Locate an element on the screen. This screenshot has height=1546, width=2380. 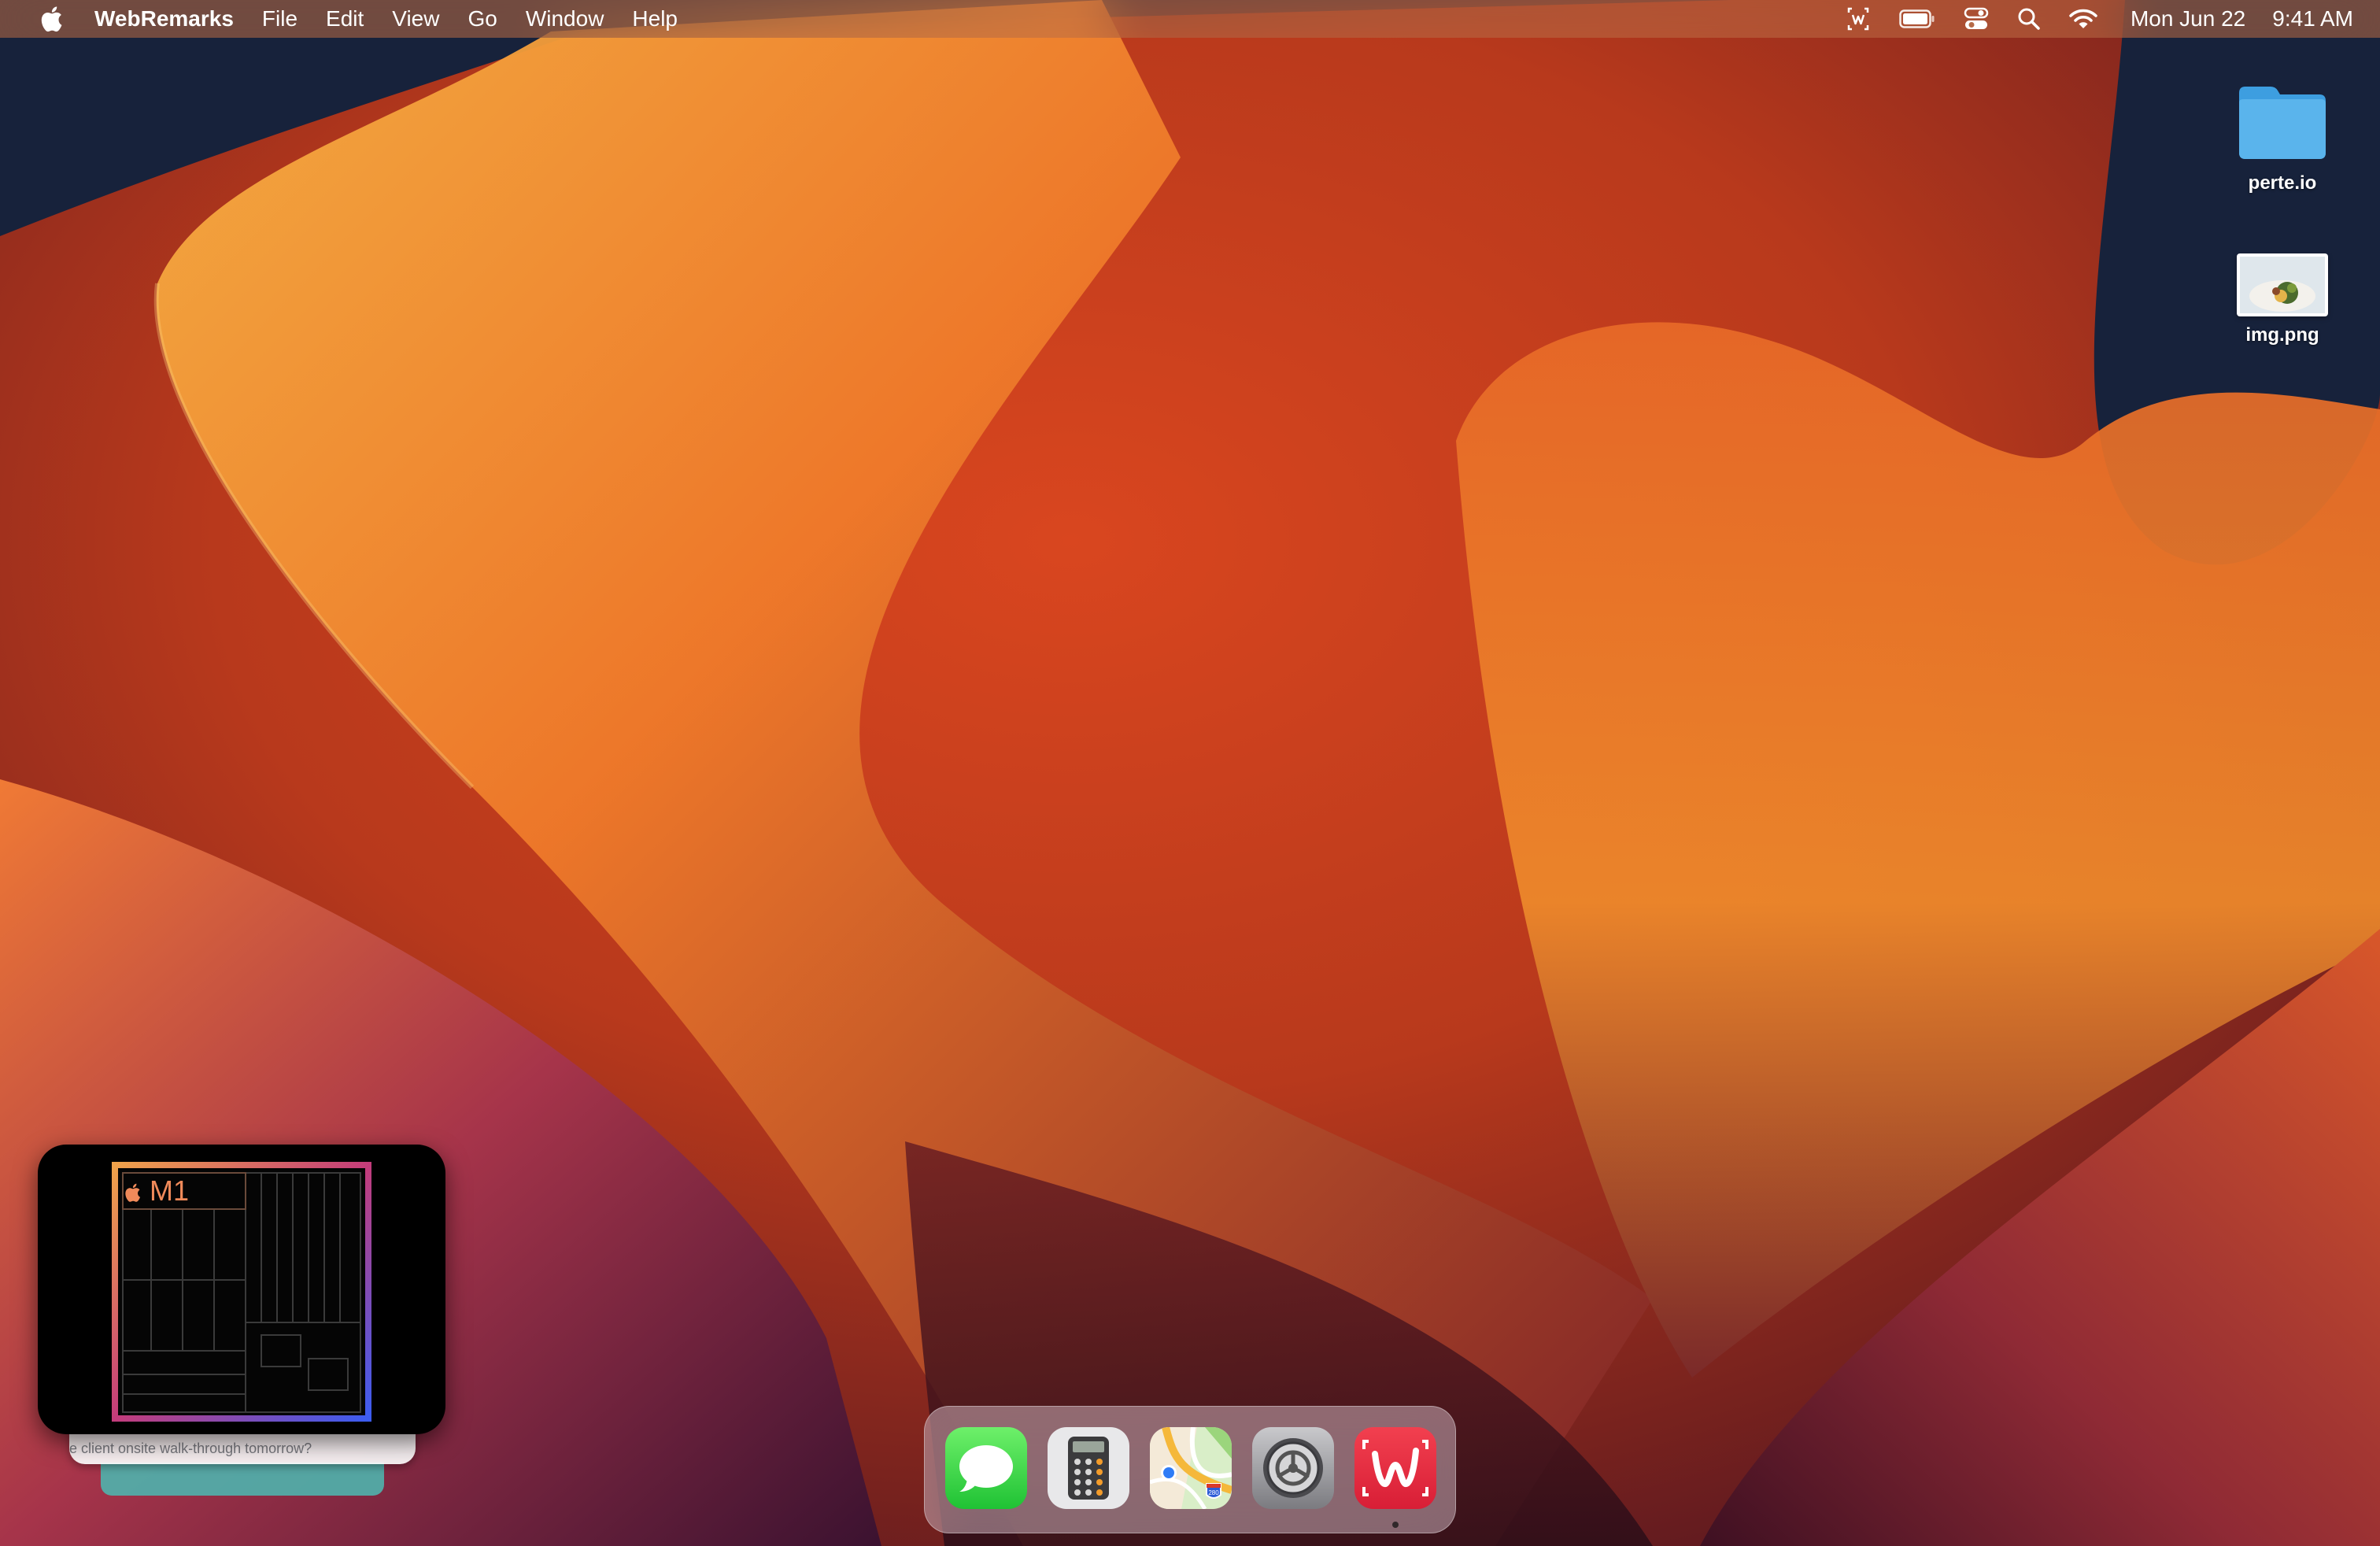
control-center-icon is located at coordinates (1976, 18).